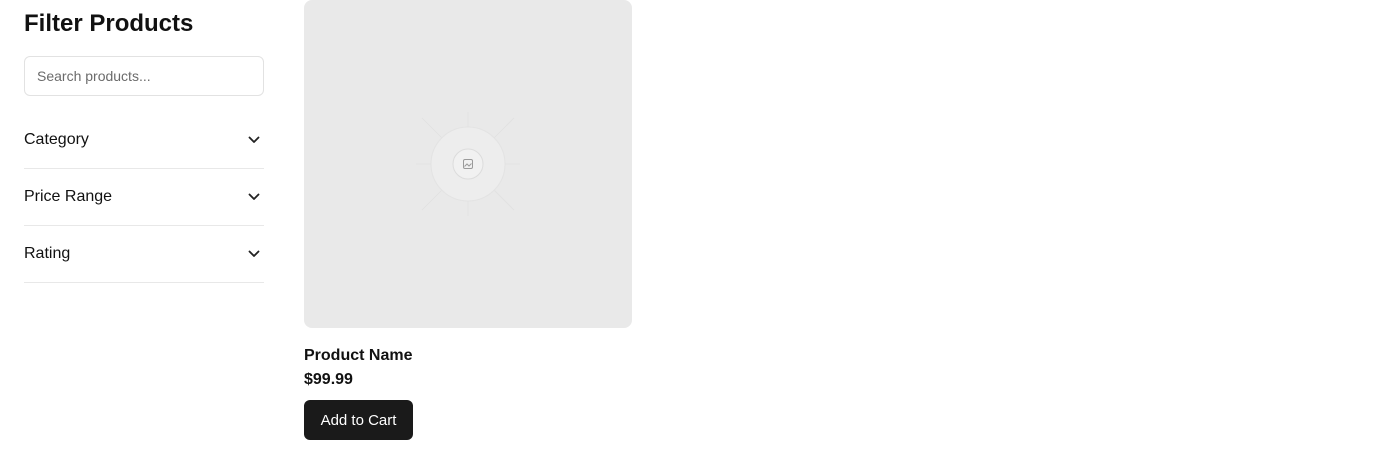  What do you see at coordinates (358, 420) in the screenshot?
I see `add-to-cart-button: Add to Cart` at bounding box center [358, 420].